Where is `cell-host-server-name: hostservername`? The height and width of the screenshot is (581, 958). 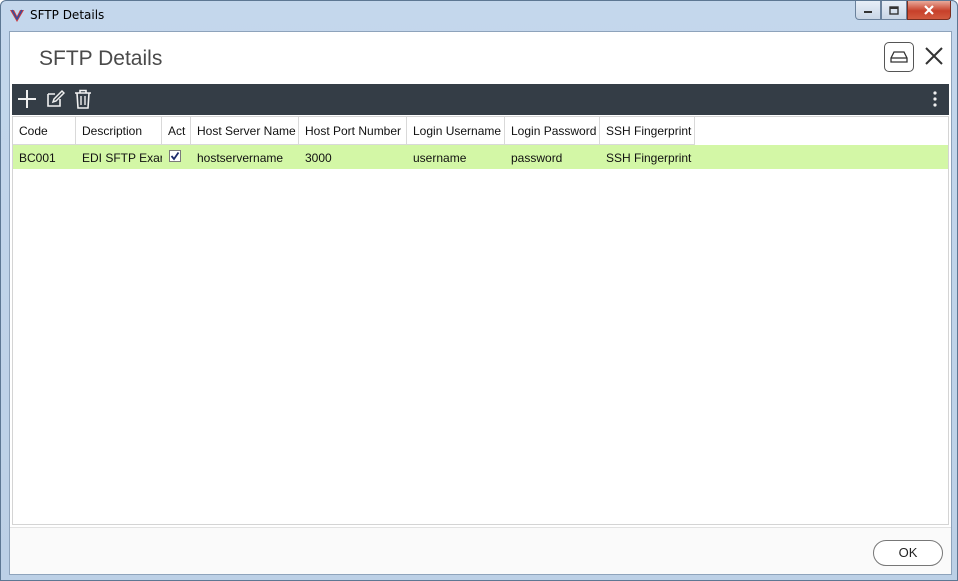 cell-host-server-name: hostservername is located at coordinates (245, 157).